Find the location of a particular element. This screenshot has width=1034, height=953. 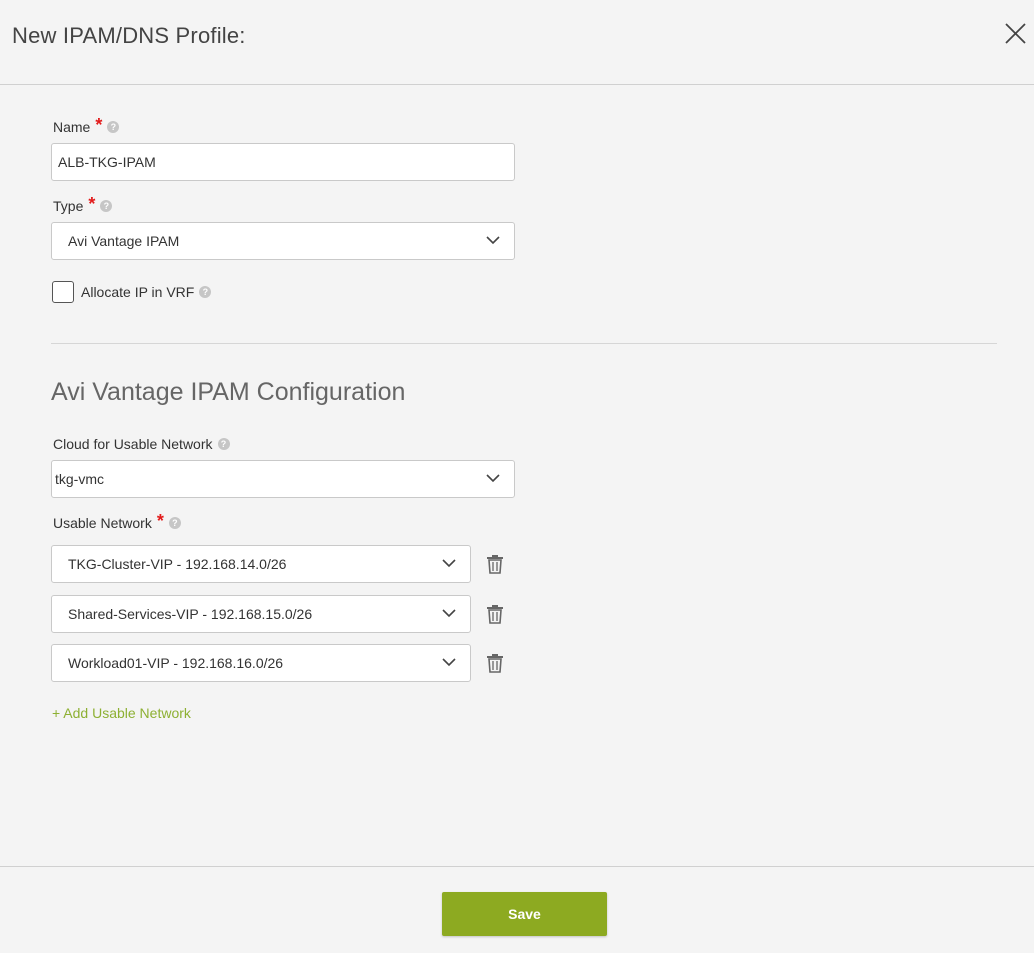

add-usable-network-link: + Add Usable Network is located at coordinates (121, 713).